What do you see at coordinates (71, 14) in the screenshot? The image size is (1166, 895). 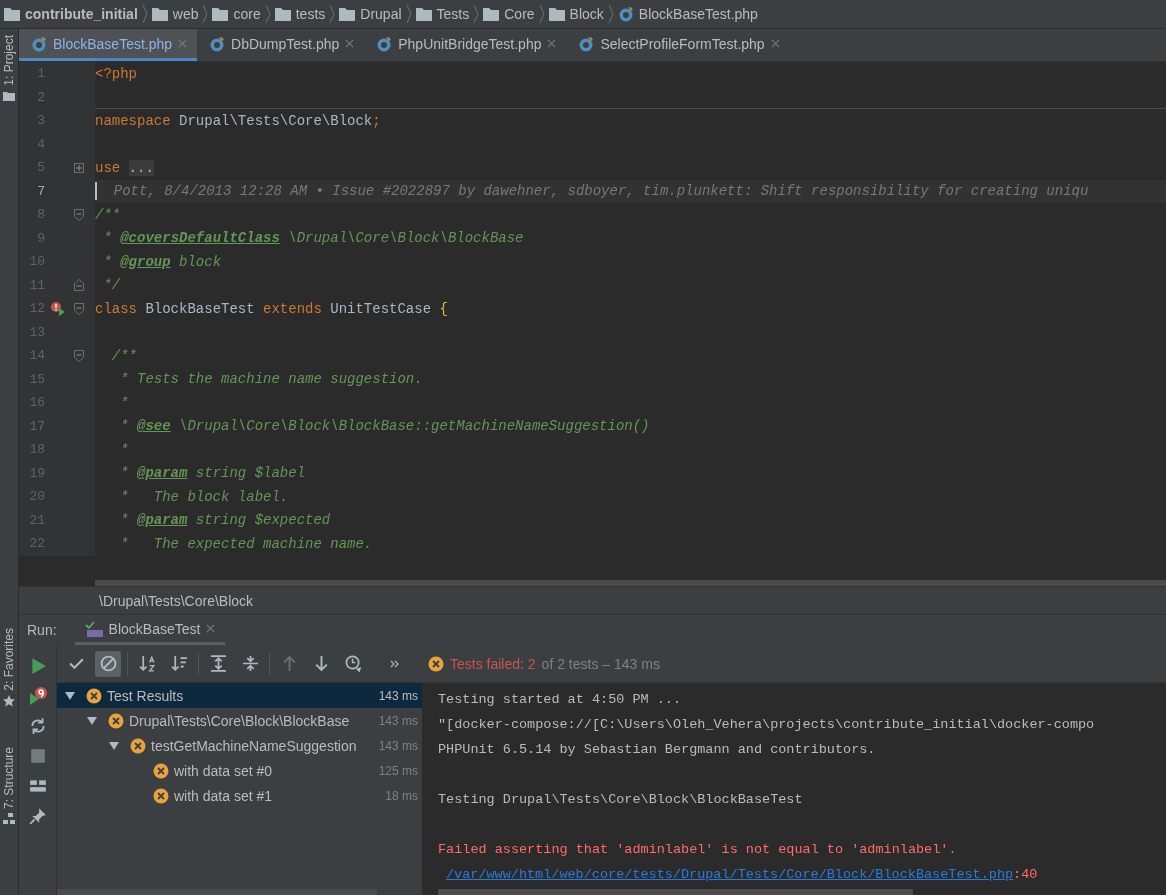 I see `breadcrumb-item: contribute_initial` at bounding box center [71, 14].